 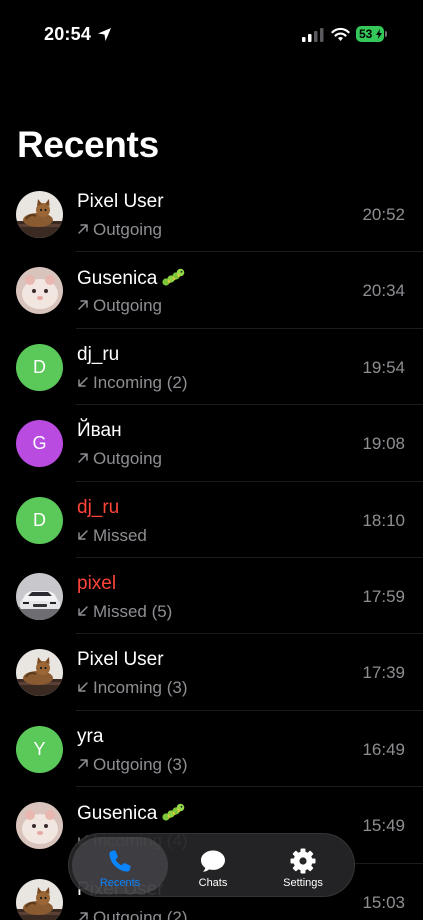 What do you see at coordinates (211, 367) in the screenshot?
I see `call-row: Ddj_ru Incoming (2) 19:54` at bounding box center [211, 367].